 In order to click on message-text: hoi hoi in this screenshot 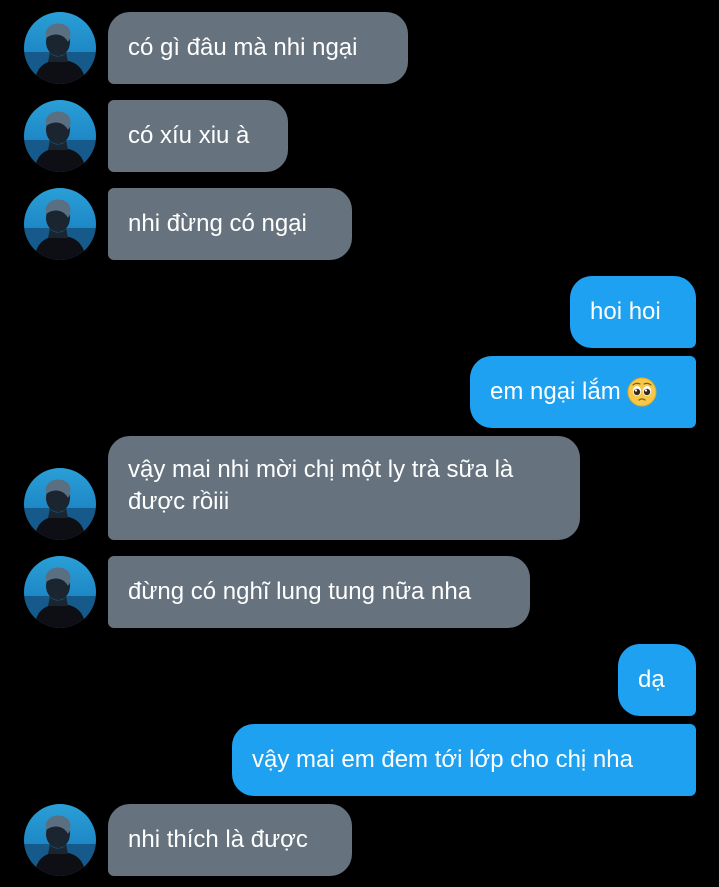, I will do `click(625, 311)`.